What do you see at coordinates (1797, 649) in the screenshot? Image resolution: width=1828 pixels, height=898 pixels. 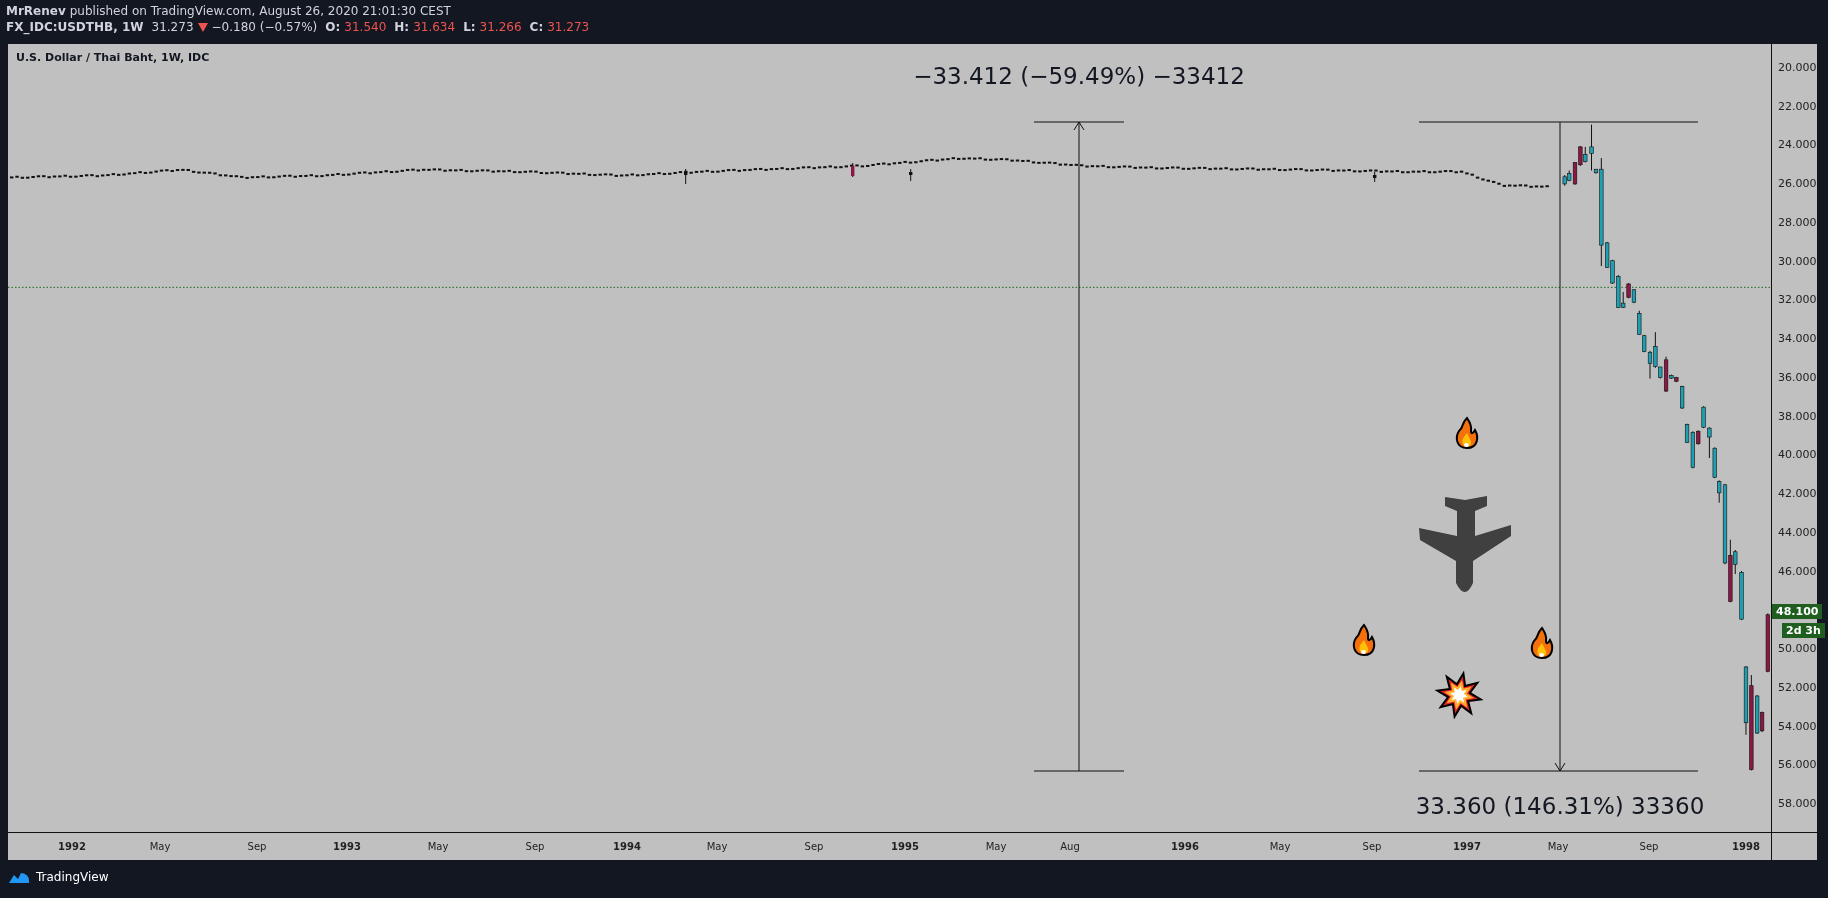 I see `price-label: 50.000` at bounding box center [1797, 649].